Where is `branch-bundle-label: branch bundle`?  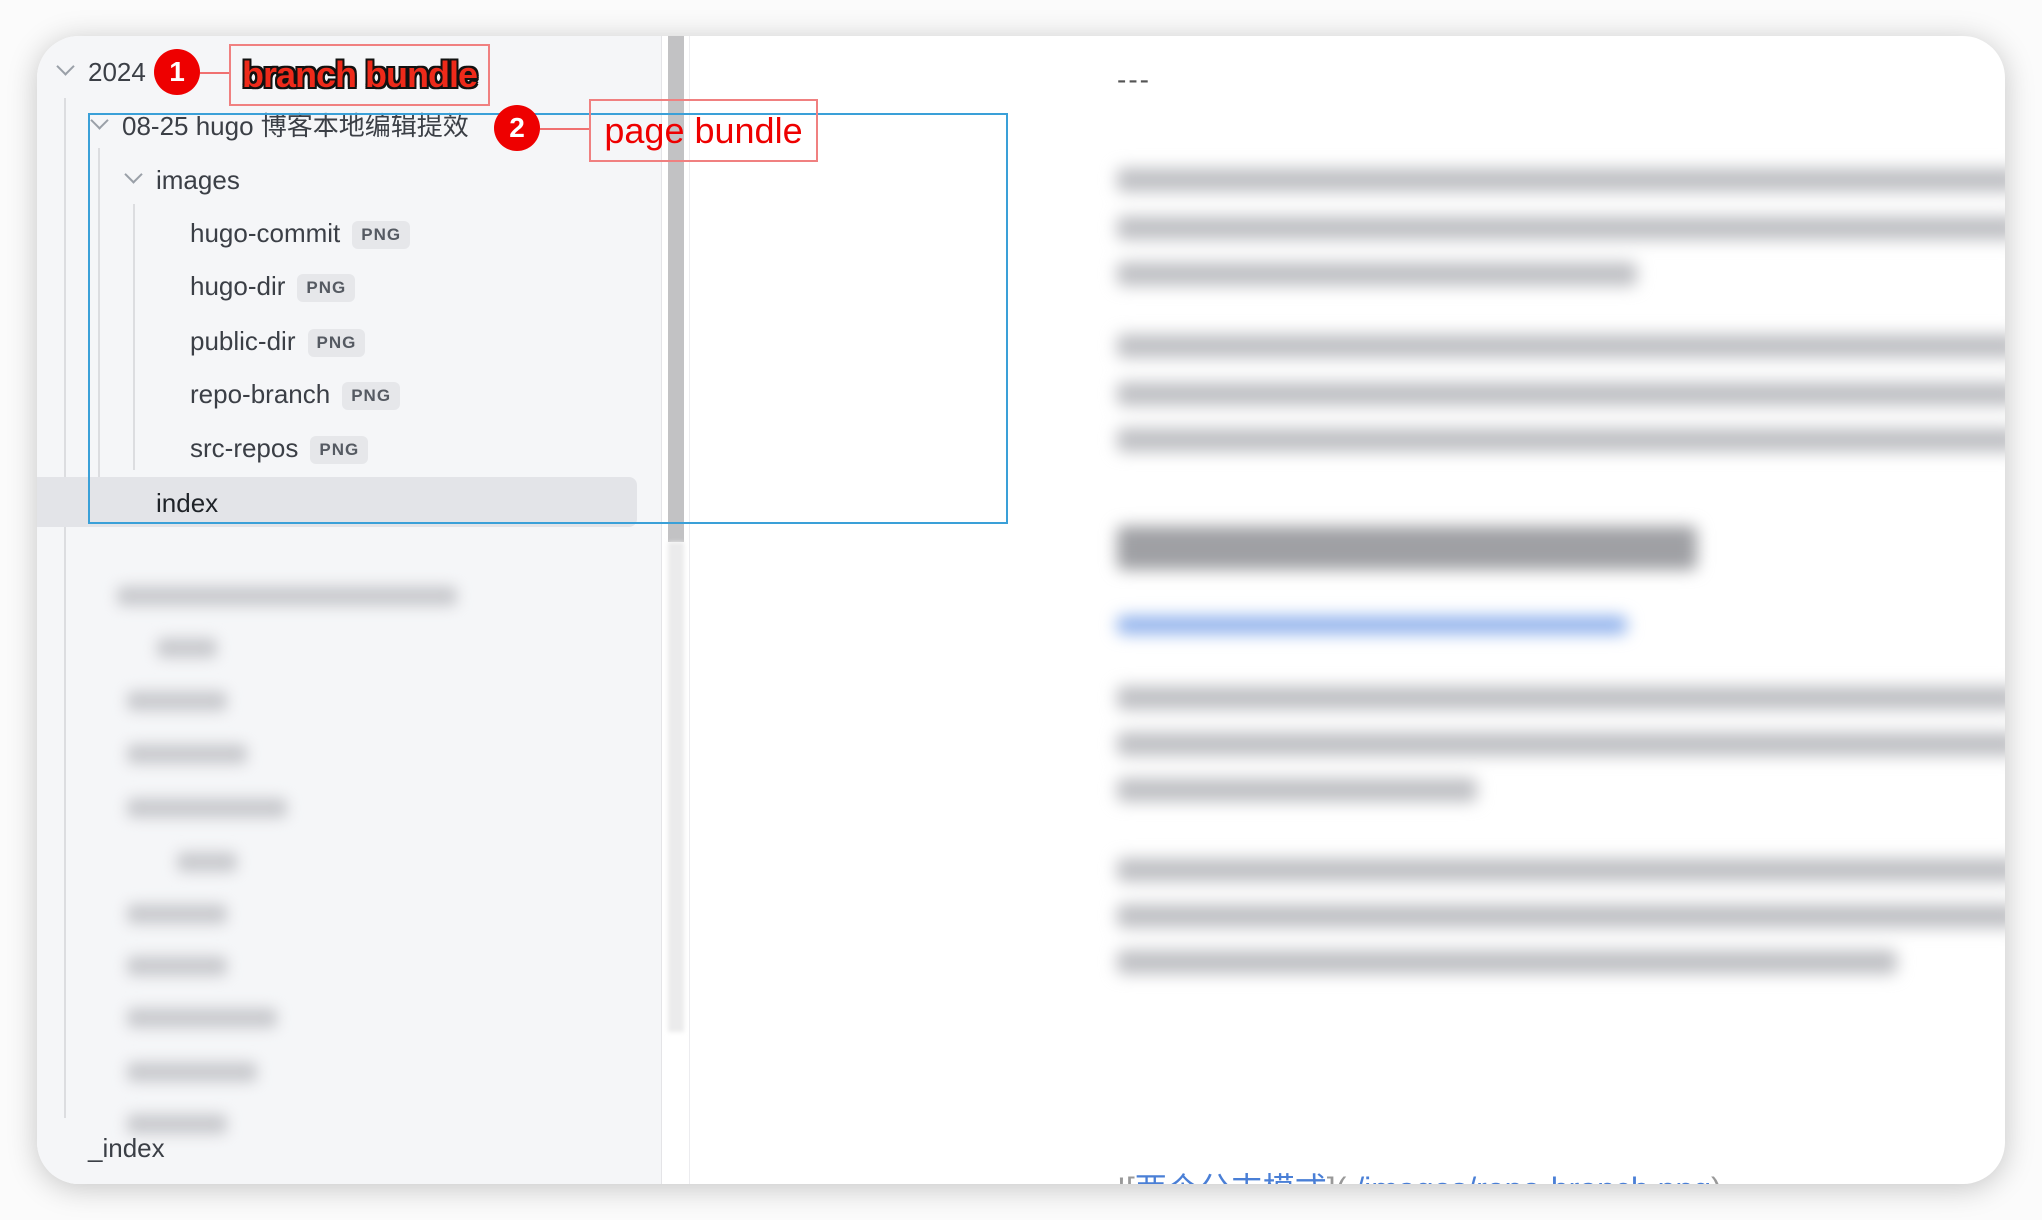 branch-bundle-label: branch bundle is located at coordinates (359, 75).